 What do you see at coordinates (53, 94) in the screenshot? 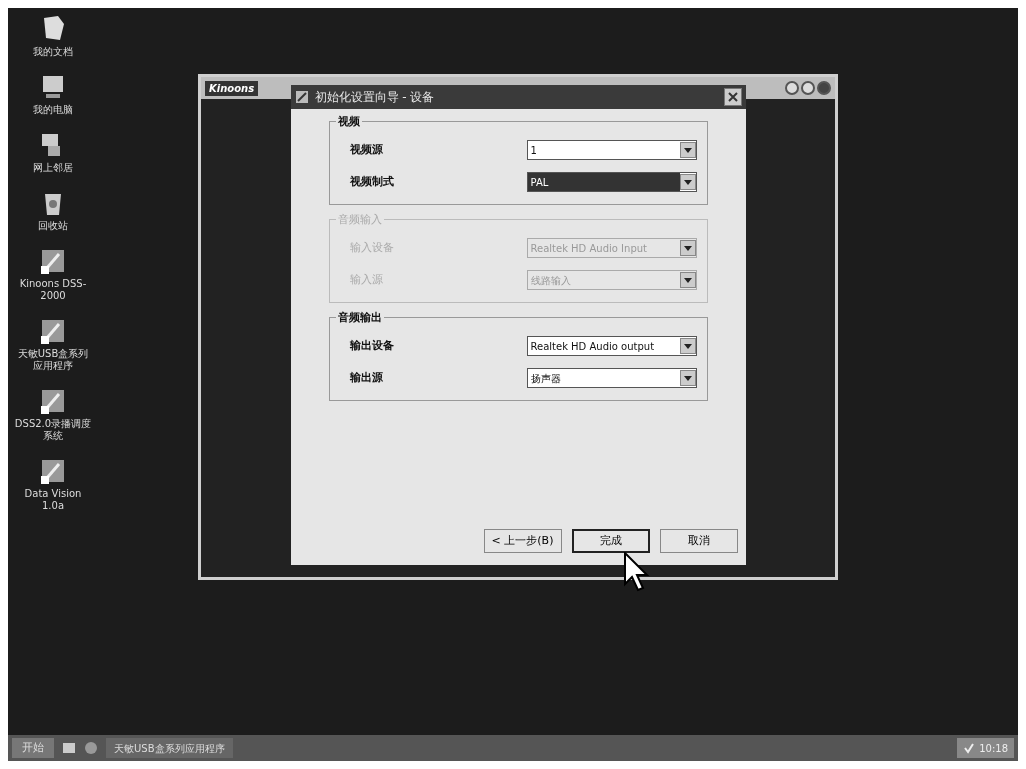
I see `desktop-shortcut: 我的电脑` at bounding box center [53, 94].